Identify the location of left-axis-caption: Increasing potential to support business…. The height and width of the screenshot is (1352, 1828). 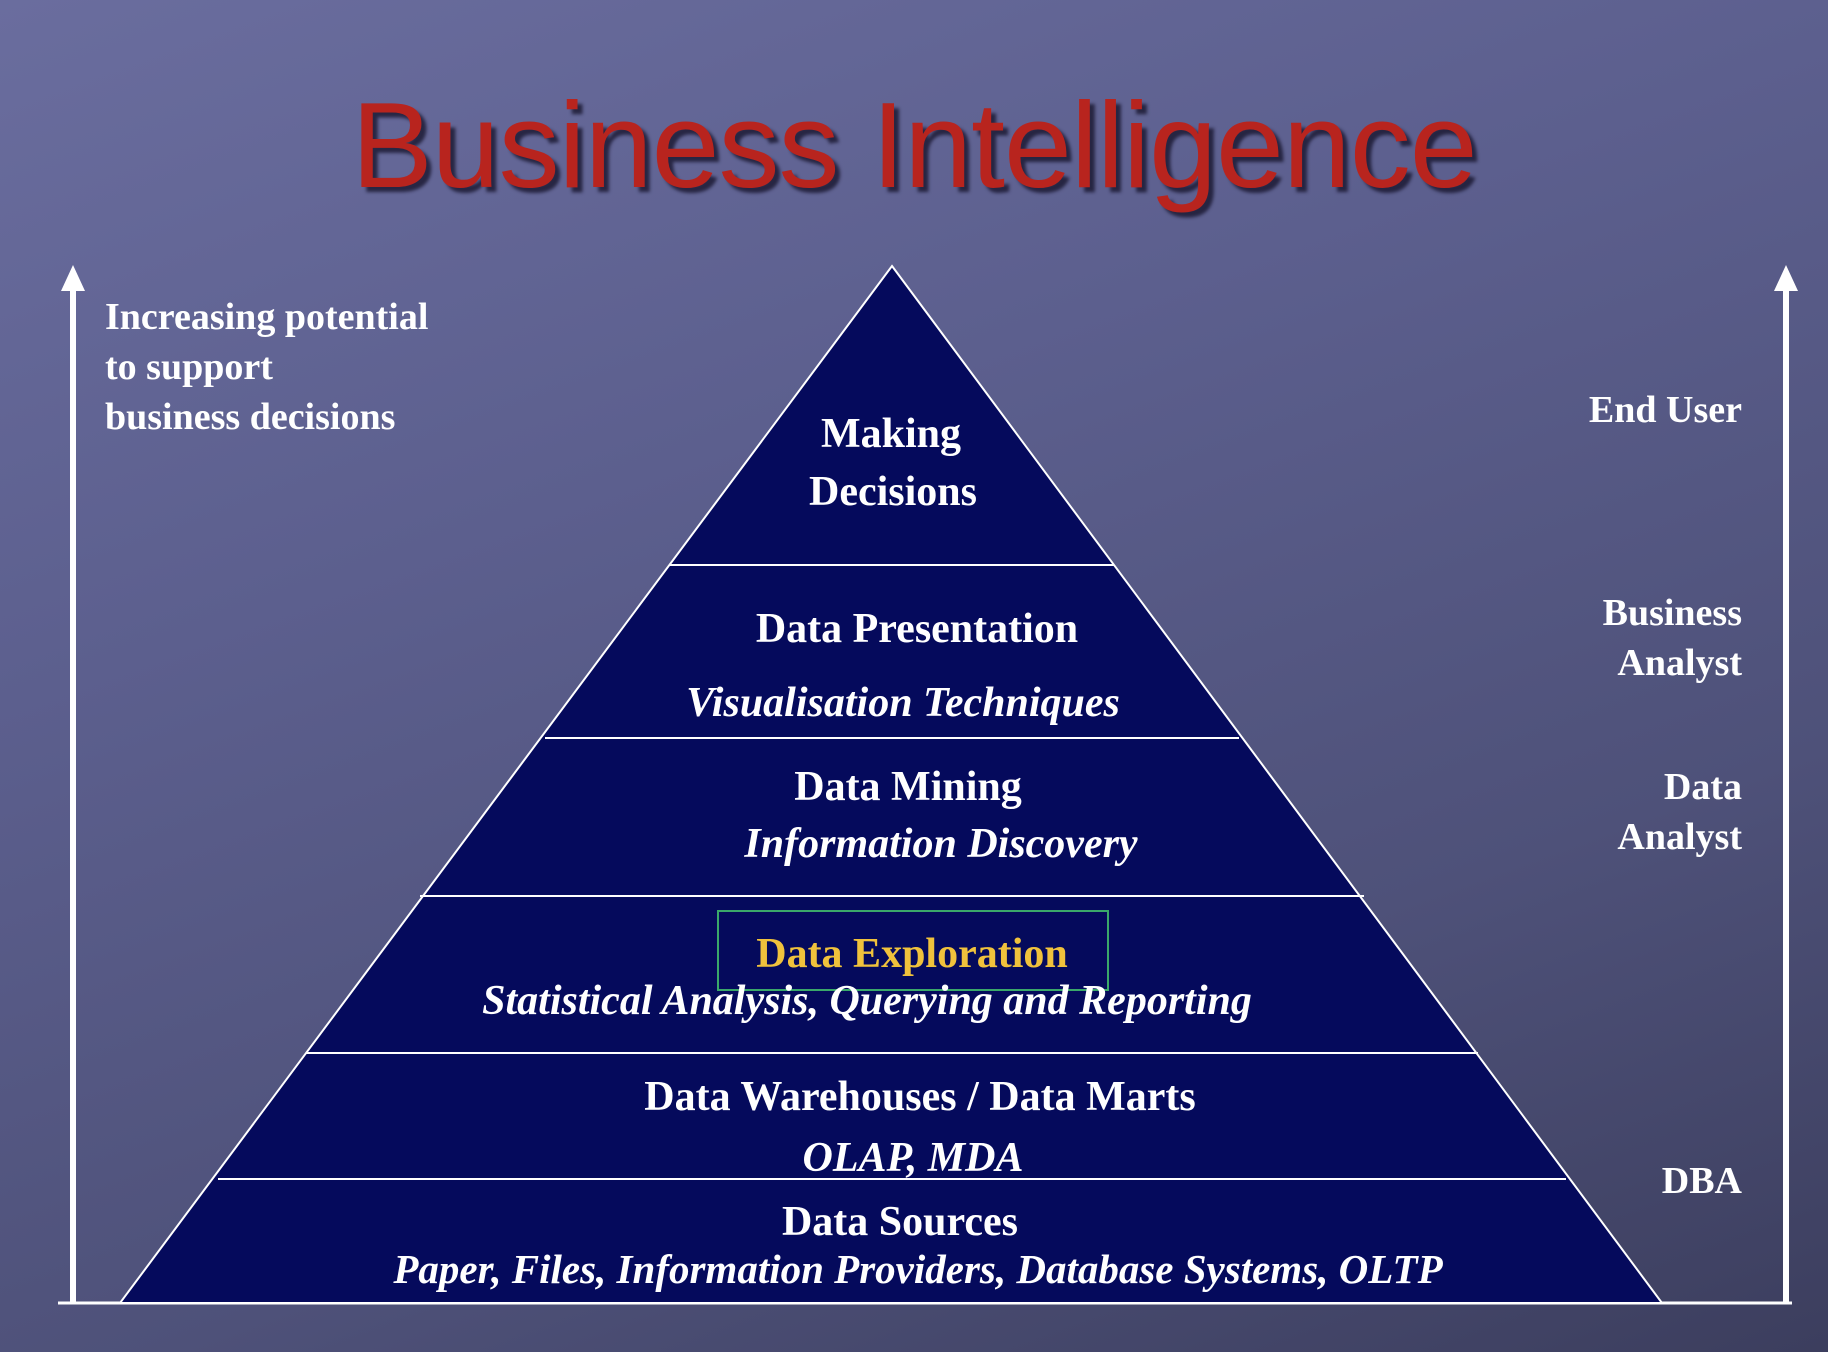
(267, 367).